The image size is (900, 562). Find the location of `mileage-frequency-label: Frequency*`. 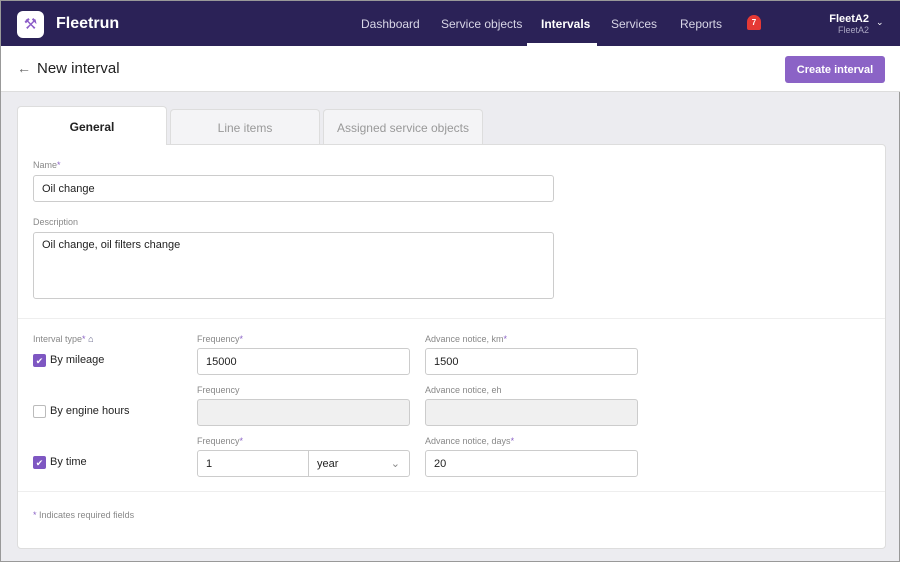

mileage-frequency-label: Frequency* is located at coordinates (220, 339).